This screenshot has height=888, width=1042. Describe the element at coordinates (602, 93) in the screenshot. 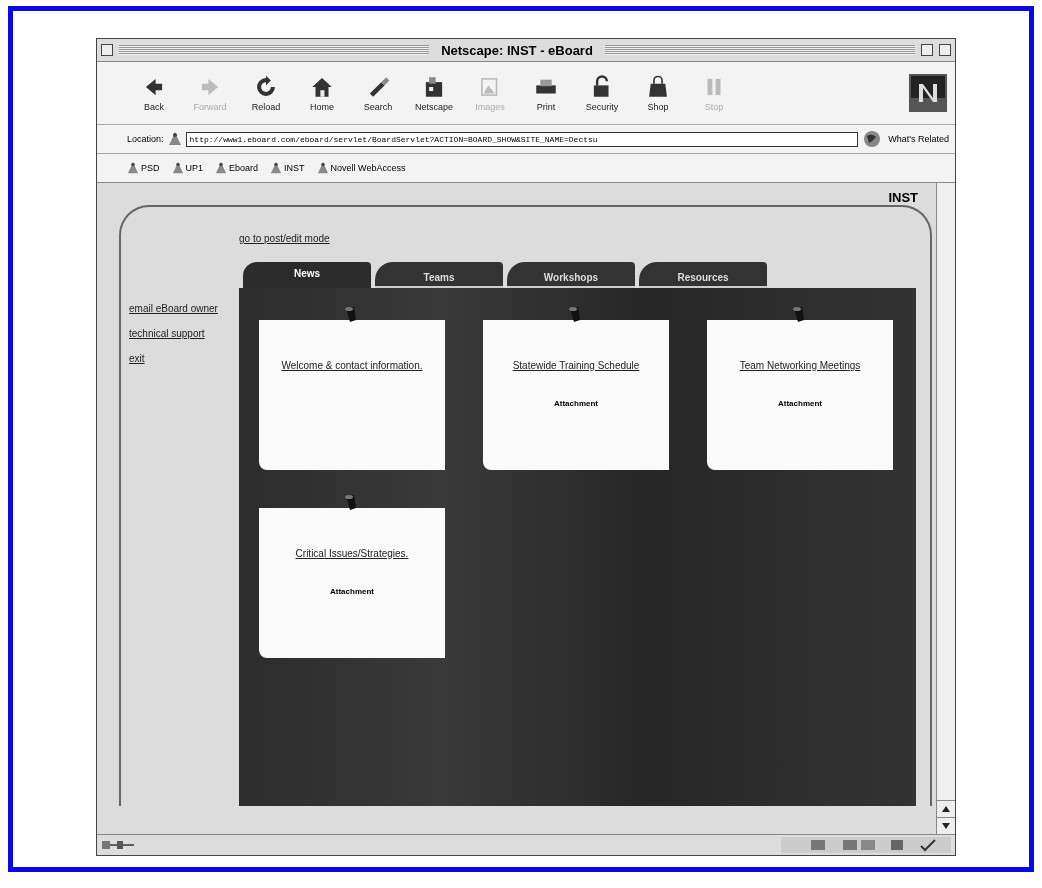

I see `toolbar-button: Security` at that location.